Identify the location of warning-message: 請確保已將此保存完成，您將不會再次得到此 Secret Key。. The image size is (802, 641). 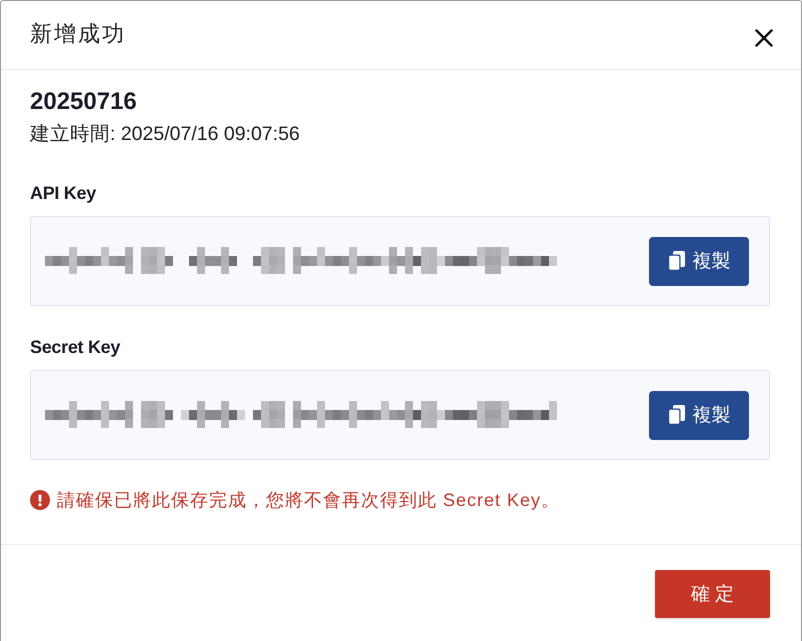
(308, 500).